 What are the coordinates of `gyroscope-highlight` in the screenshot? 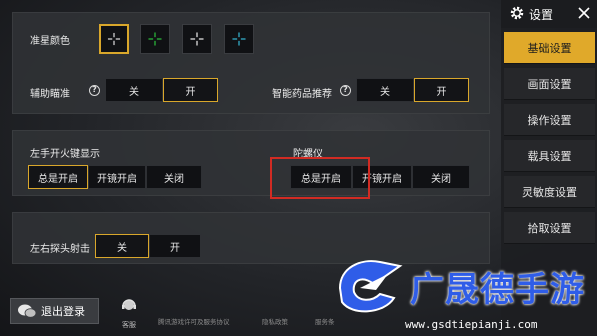 It's located at (320, 178).